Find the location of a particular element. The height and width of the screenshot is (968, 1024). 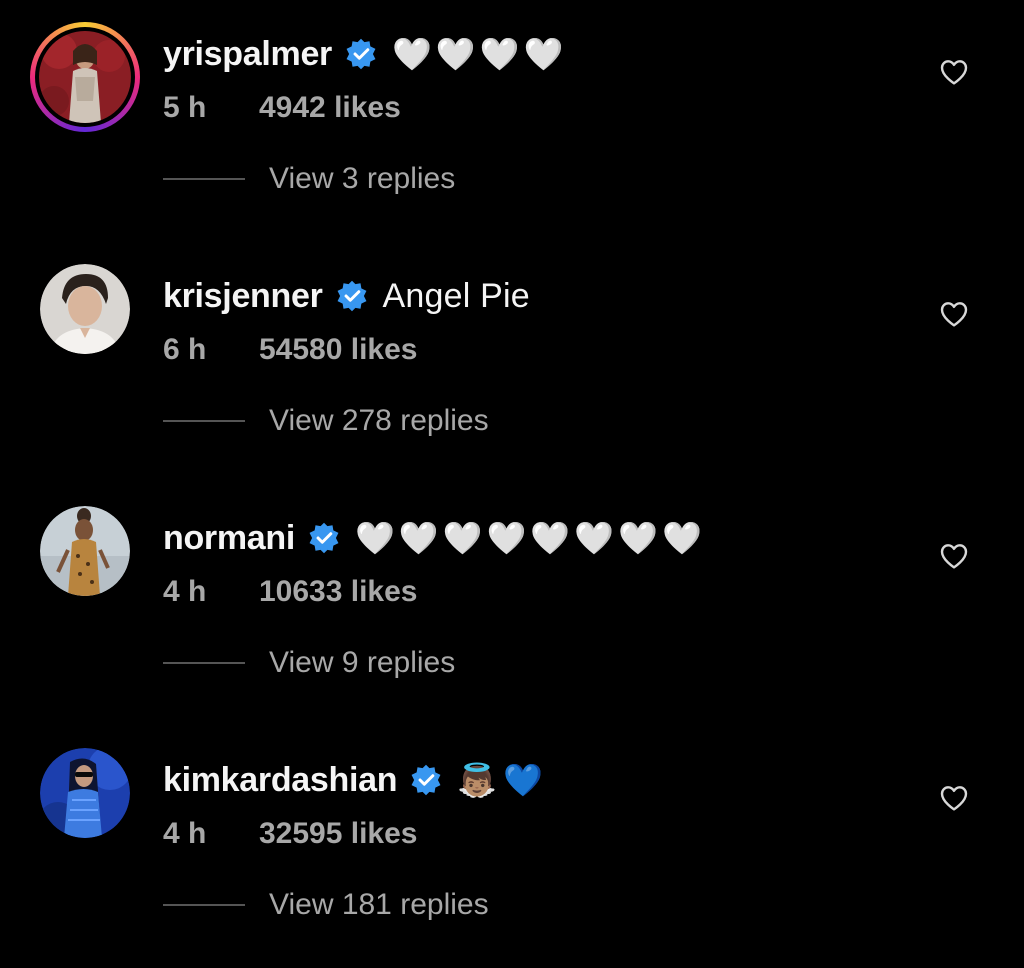

avatar-story-ring is located at coordinates (85, 77).